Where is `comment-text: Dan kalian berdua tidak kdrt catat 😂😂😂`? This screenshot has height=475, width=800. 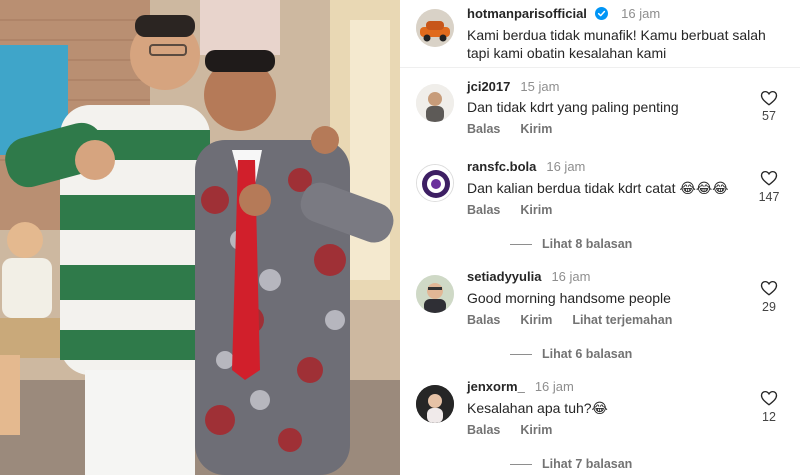
comment-text: Dan kalian berdua tidak kdrt catat 😂😂😂 is located at coordinates (598, 188).